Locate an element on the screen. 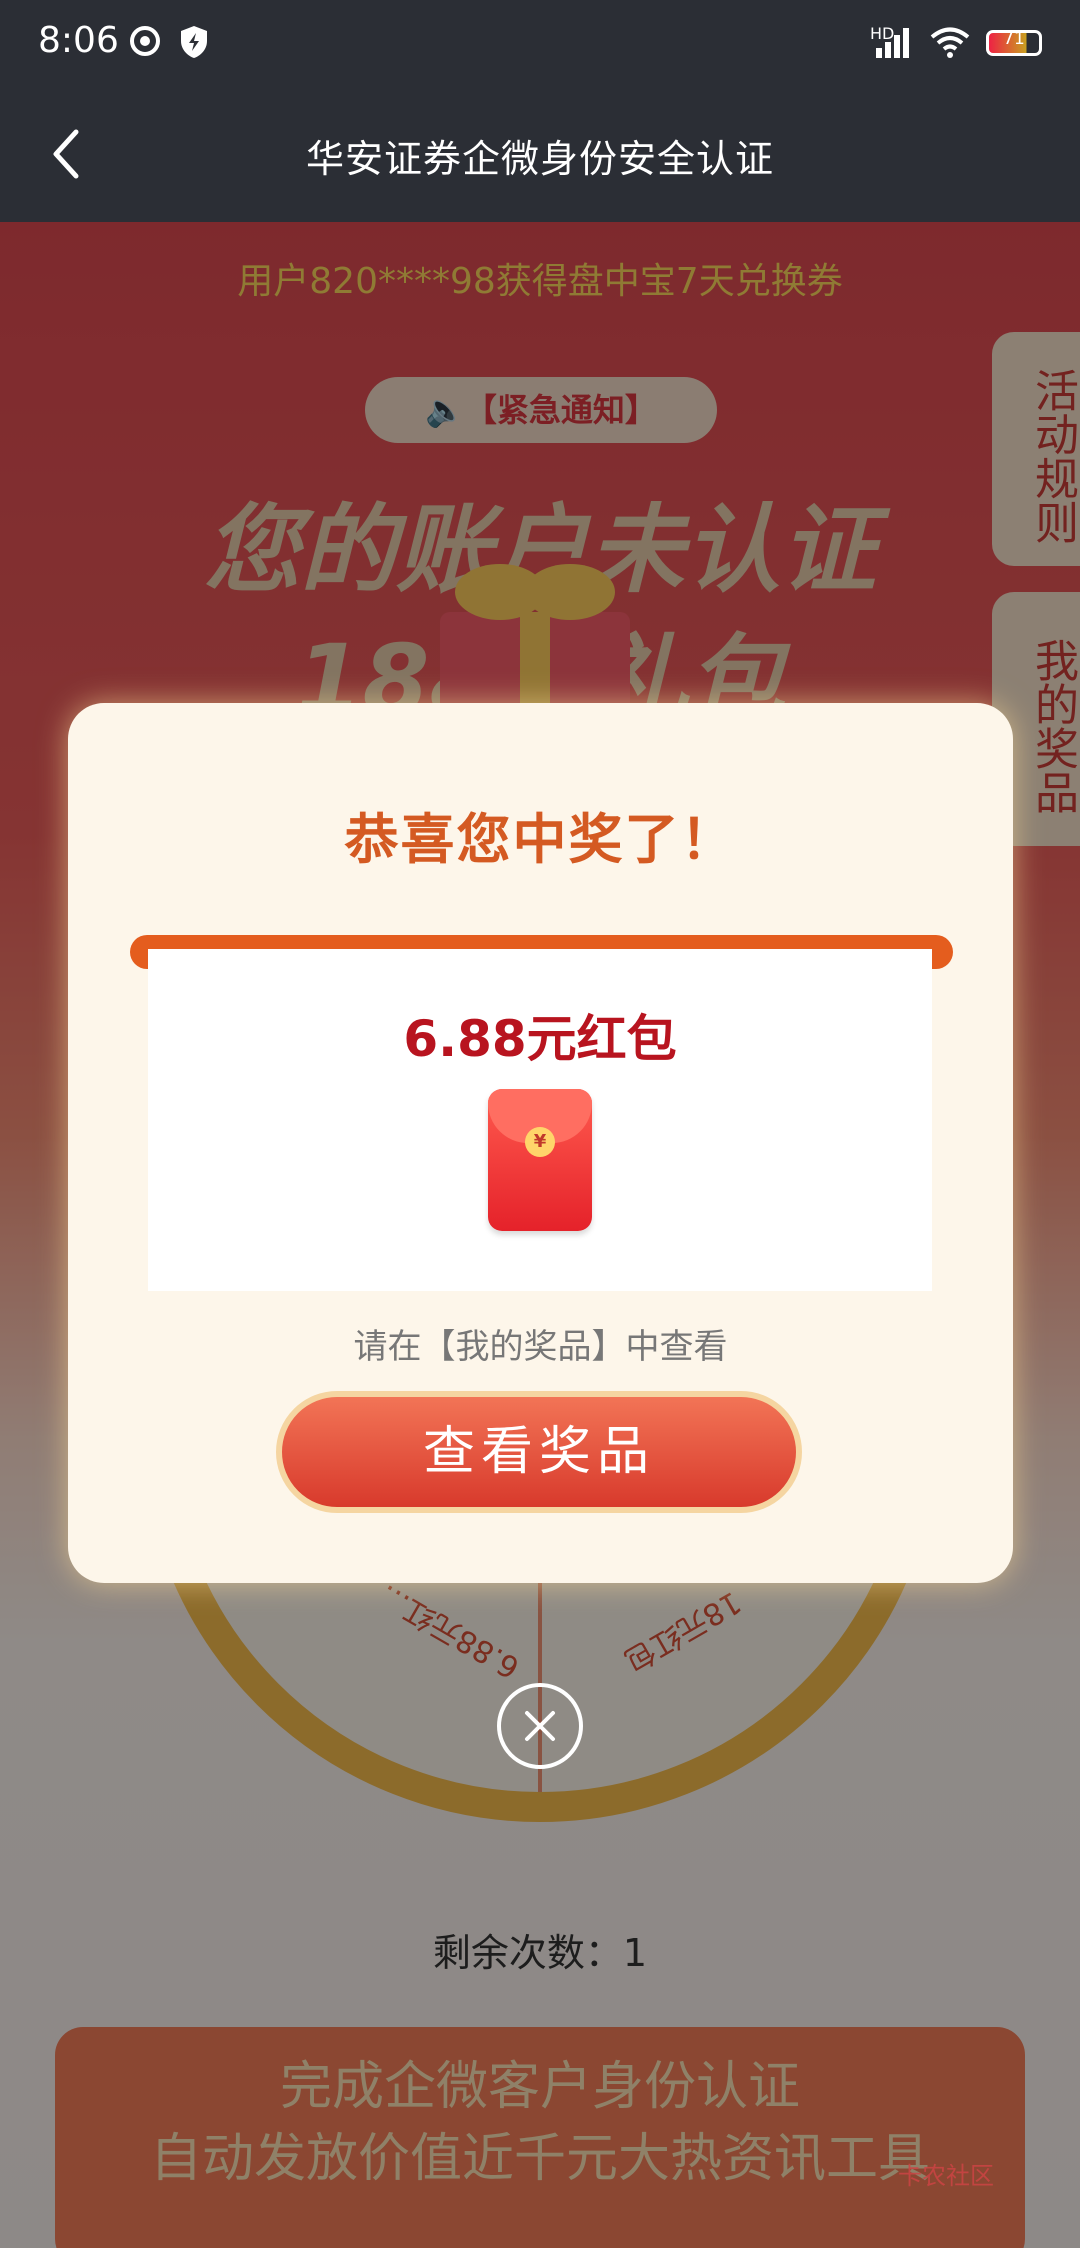 The height and width of the screenshot is (2248, 1080). watermark: 卡农社区 is located at coordinates (946, 2176).